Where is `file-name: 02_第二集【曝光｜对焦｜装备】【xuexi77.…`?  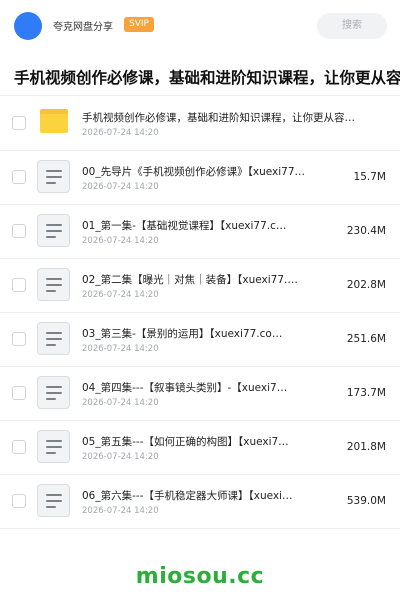 file-name: 02_第二集【曝光｜对焦｜装备】【xuexi77.… is located at coordinates (190, 280).